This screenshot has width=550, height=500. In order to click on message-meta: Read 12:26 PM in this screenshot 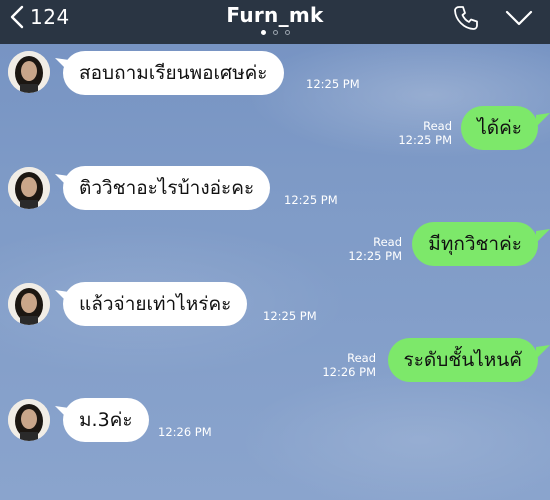, I will do `click(349, 365)`.